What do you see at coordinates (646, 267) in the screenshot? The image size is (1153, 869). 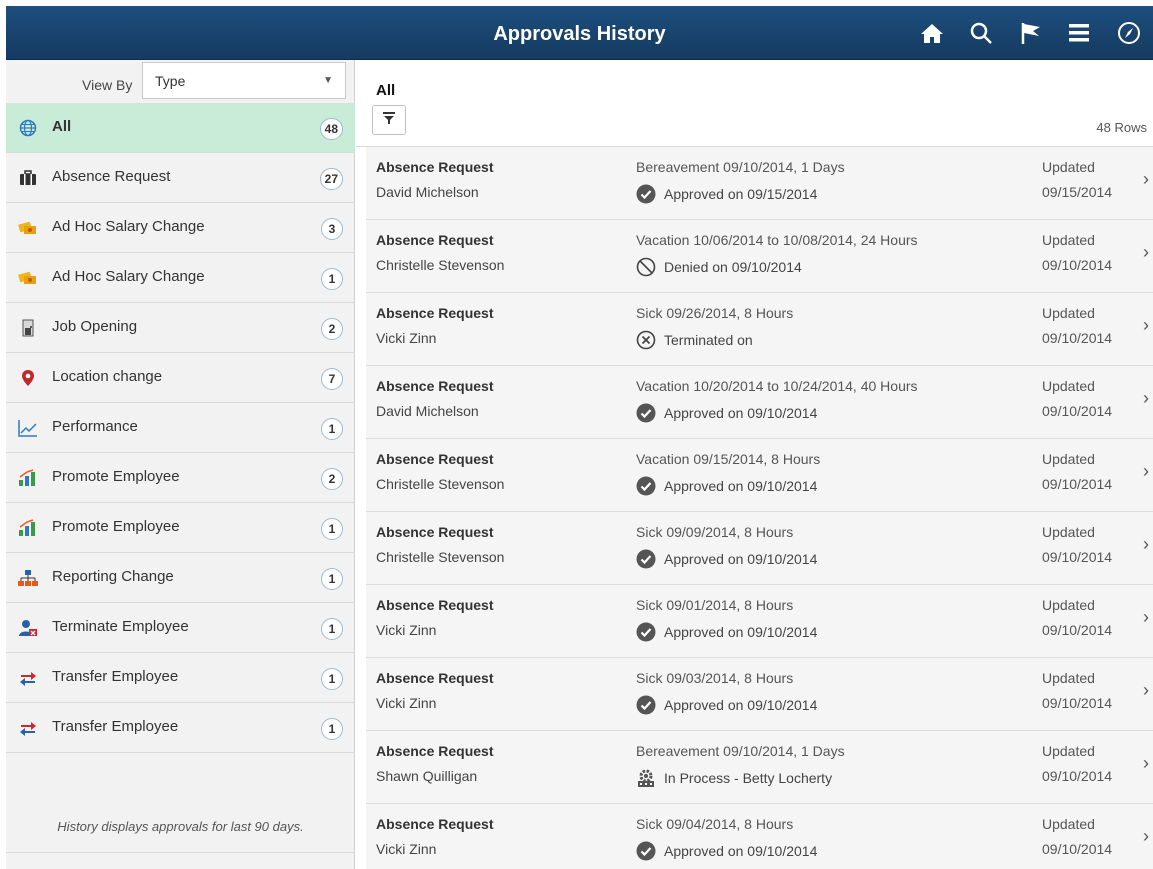 I see `denied-icon` at bounding box center [646, 267].